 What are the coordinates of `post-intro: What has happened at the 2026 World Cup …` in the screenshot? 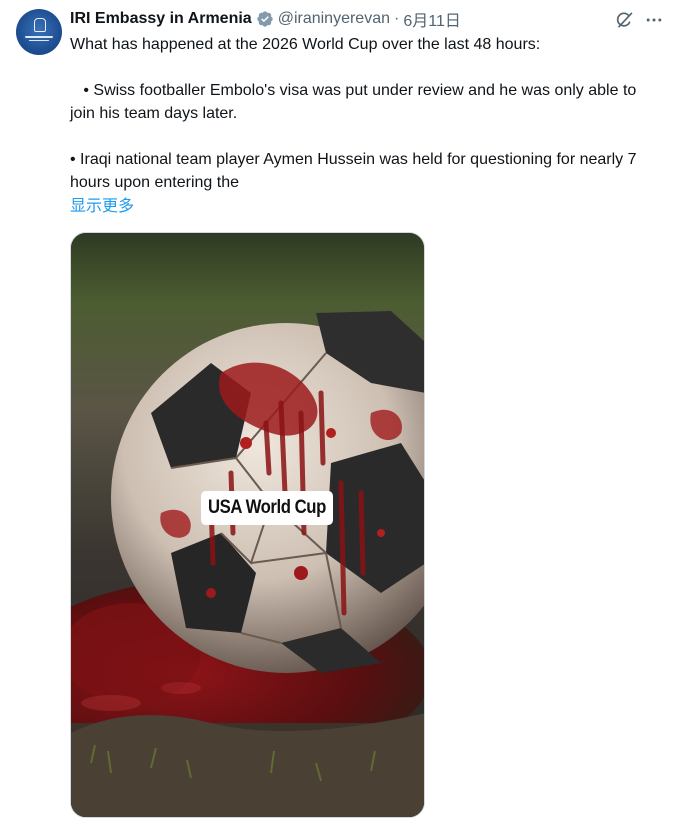 It's located at (305, 44).